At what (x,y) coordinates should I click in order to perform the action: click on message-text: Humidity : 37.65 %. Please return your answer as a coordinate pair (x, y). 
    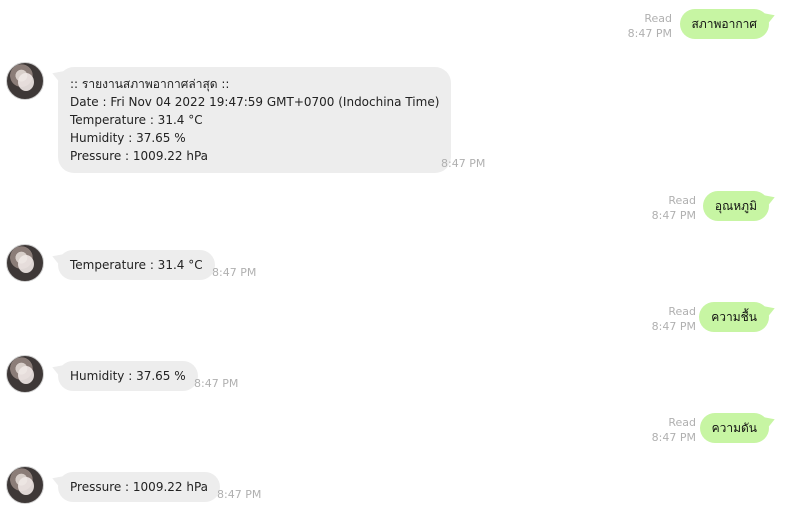
    Looking at the image, I should click on (128, 376).